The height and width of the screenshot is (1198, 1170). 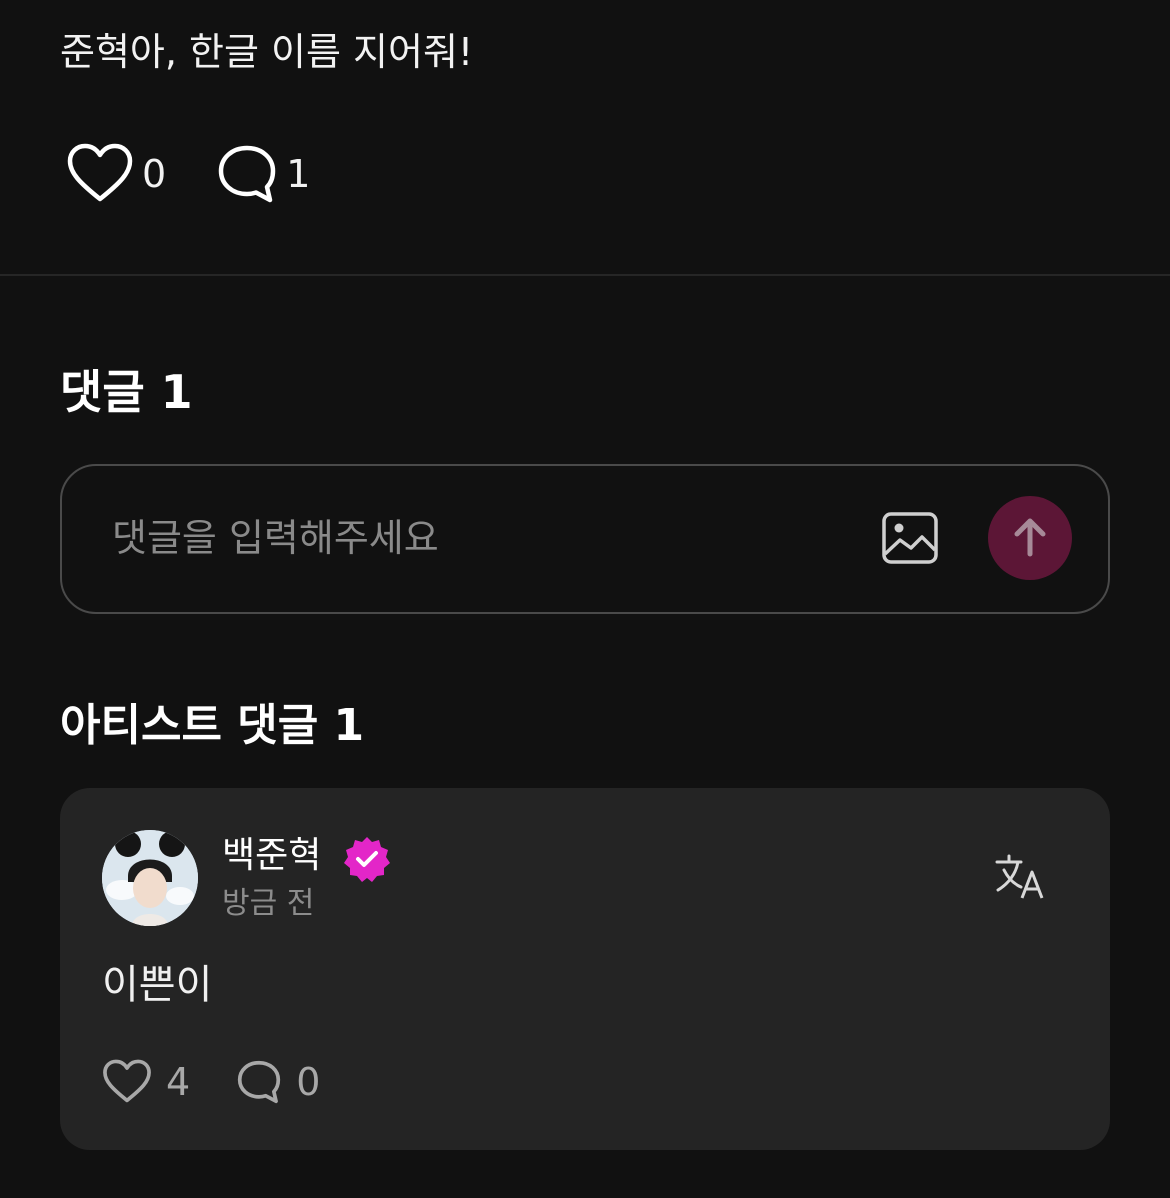 I want to click on verified-badge-icon, so click(x=367, y=859).